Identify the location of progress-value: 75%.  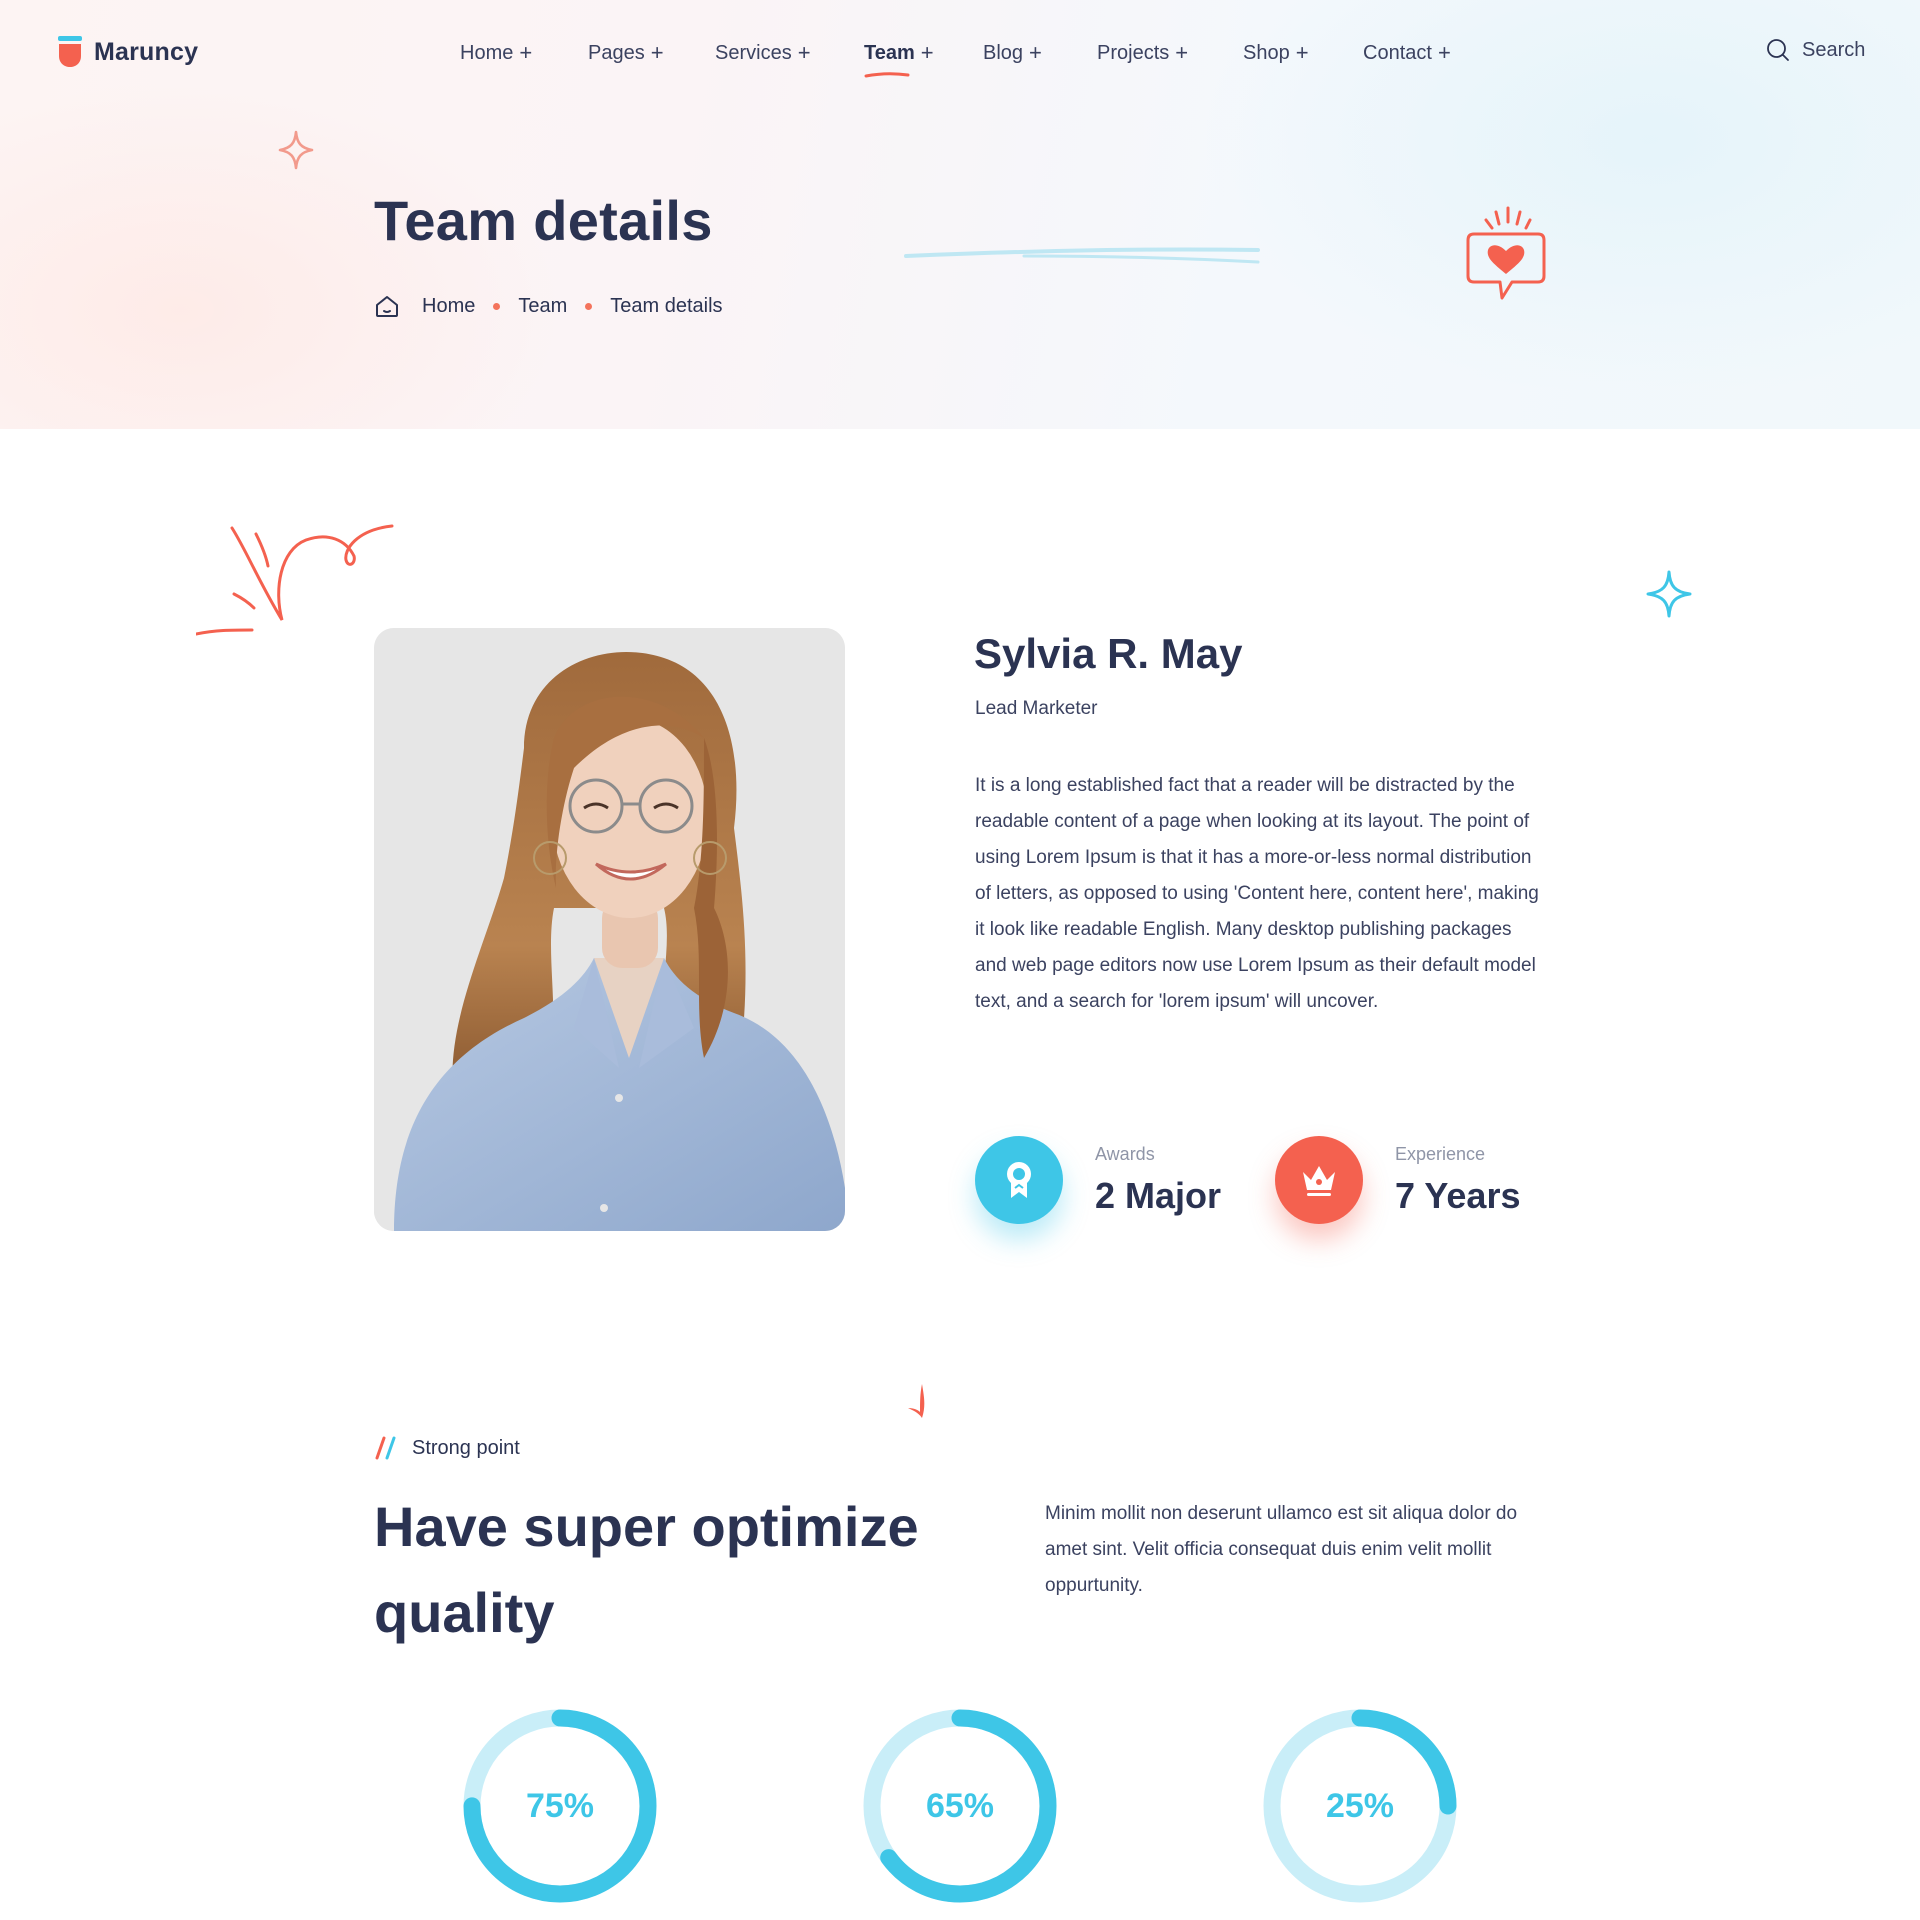
(560, 1805).